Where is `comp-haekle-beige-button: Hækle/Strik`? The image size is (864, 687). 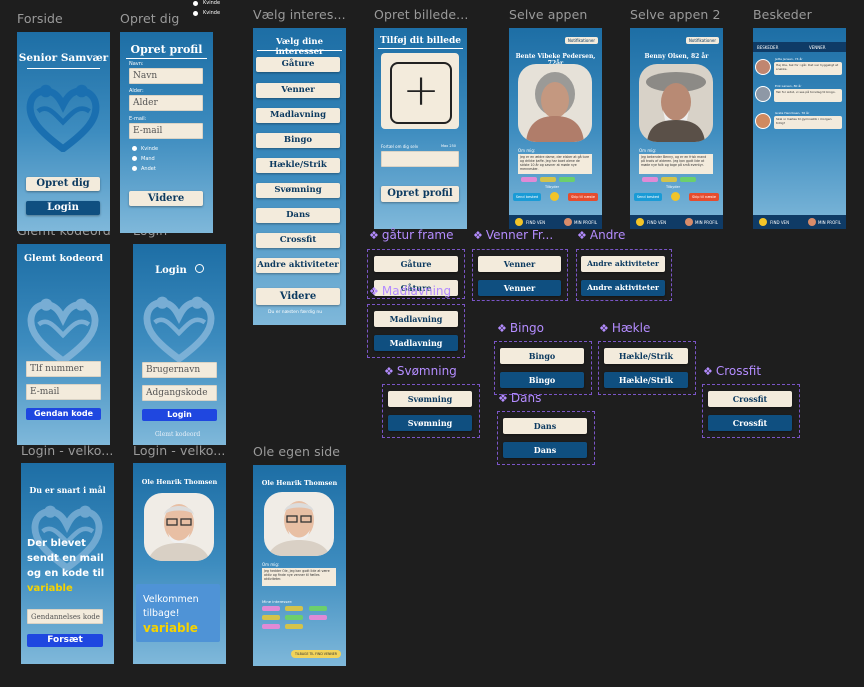 comp-haekle-beige-button: Hækle/Strik is located at coordinates (646, 356).